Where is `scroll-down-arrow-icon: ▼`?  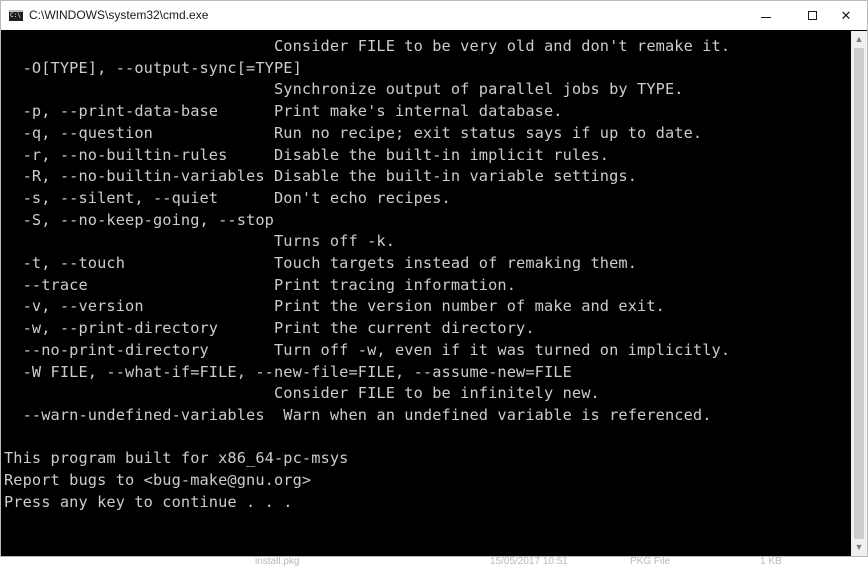 scroll-down-arrow-icon: ▼ is located at coordinates (859, 547).